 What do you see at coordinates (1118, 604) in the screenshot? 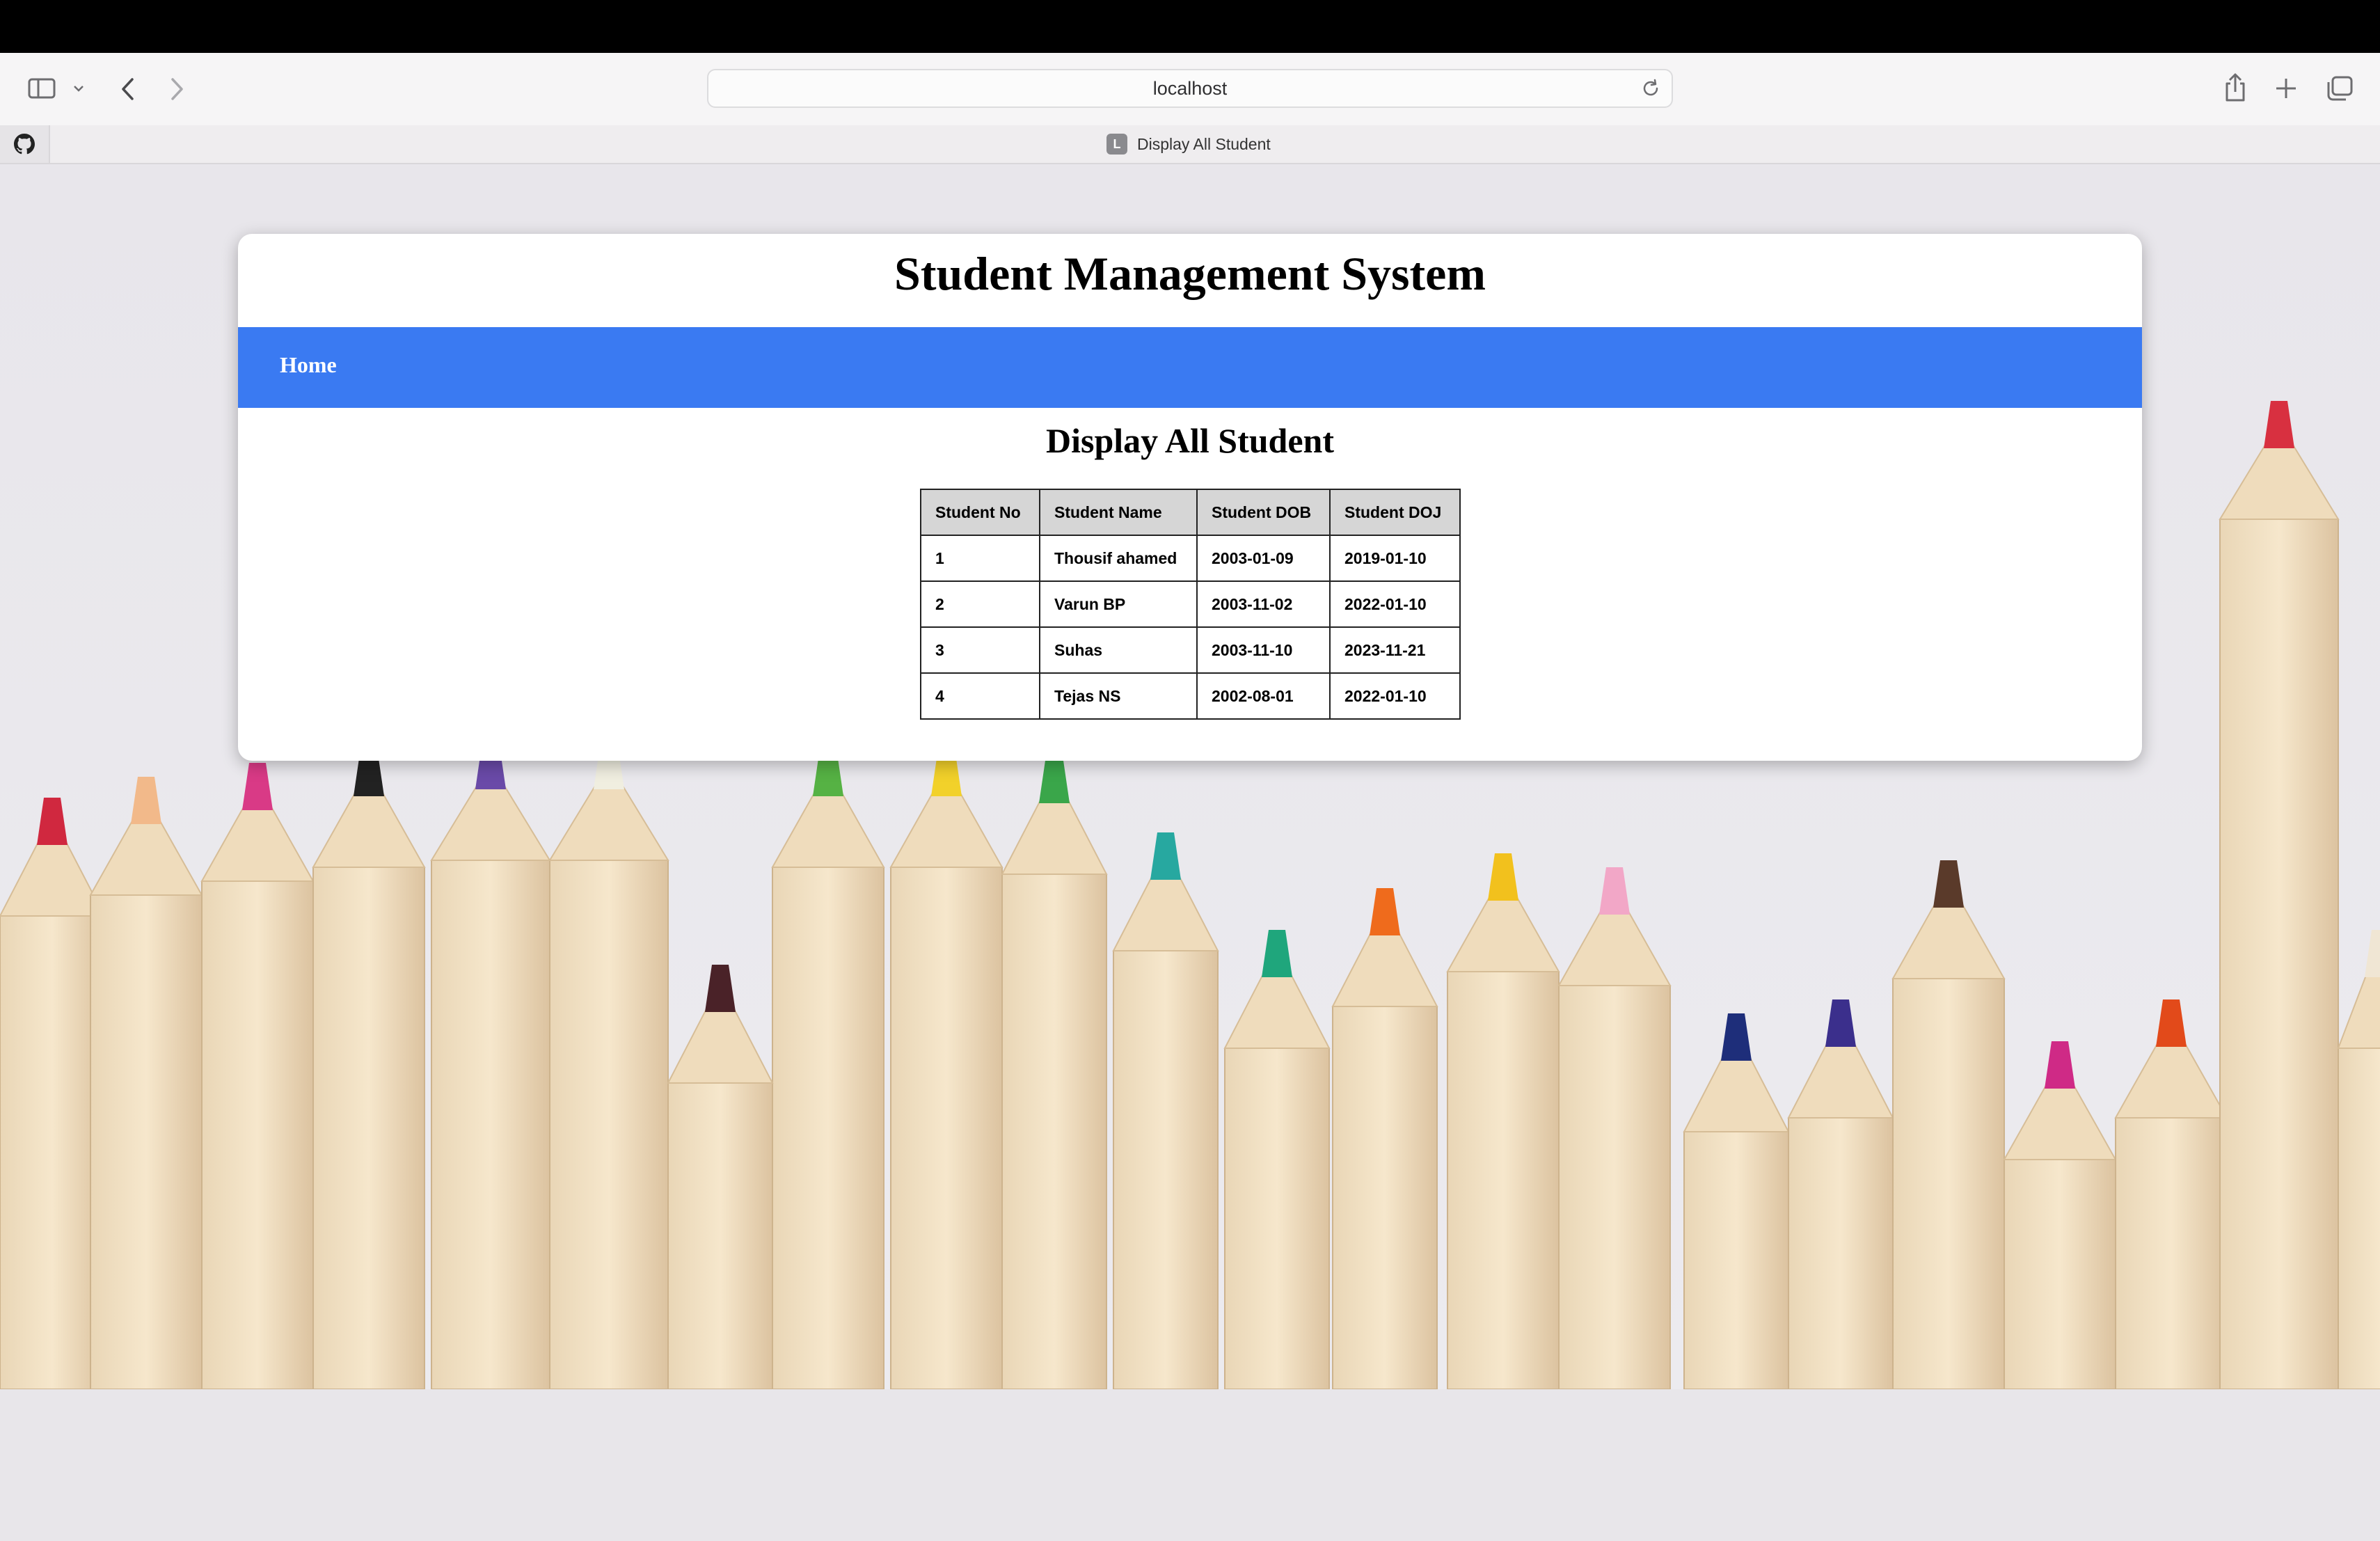
I see `cell-student-name: Varun BP` at bounding box center [1118, 604].